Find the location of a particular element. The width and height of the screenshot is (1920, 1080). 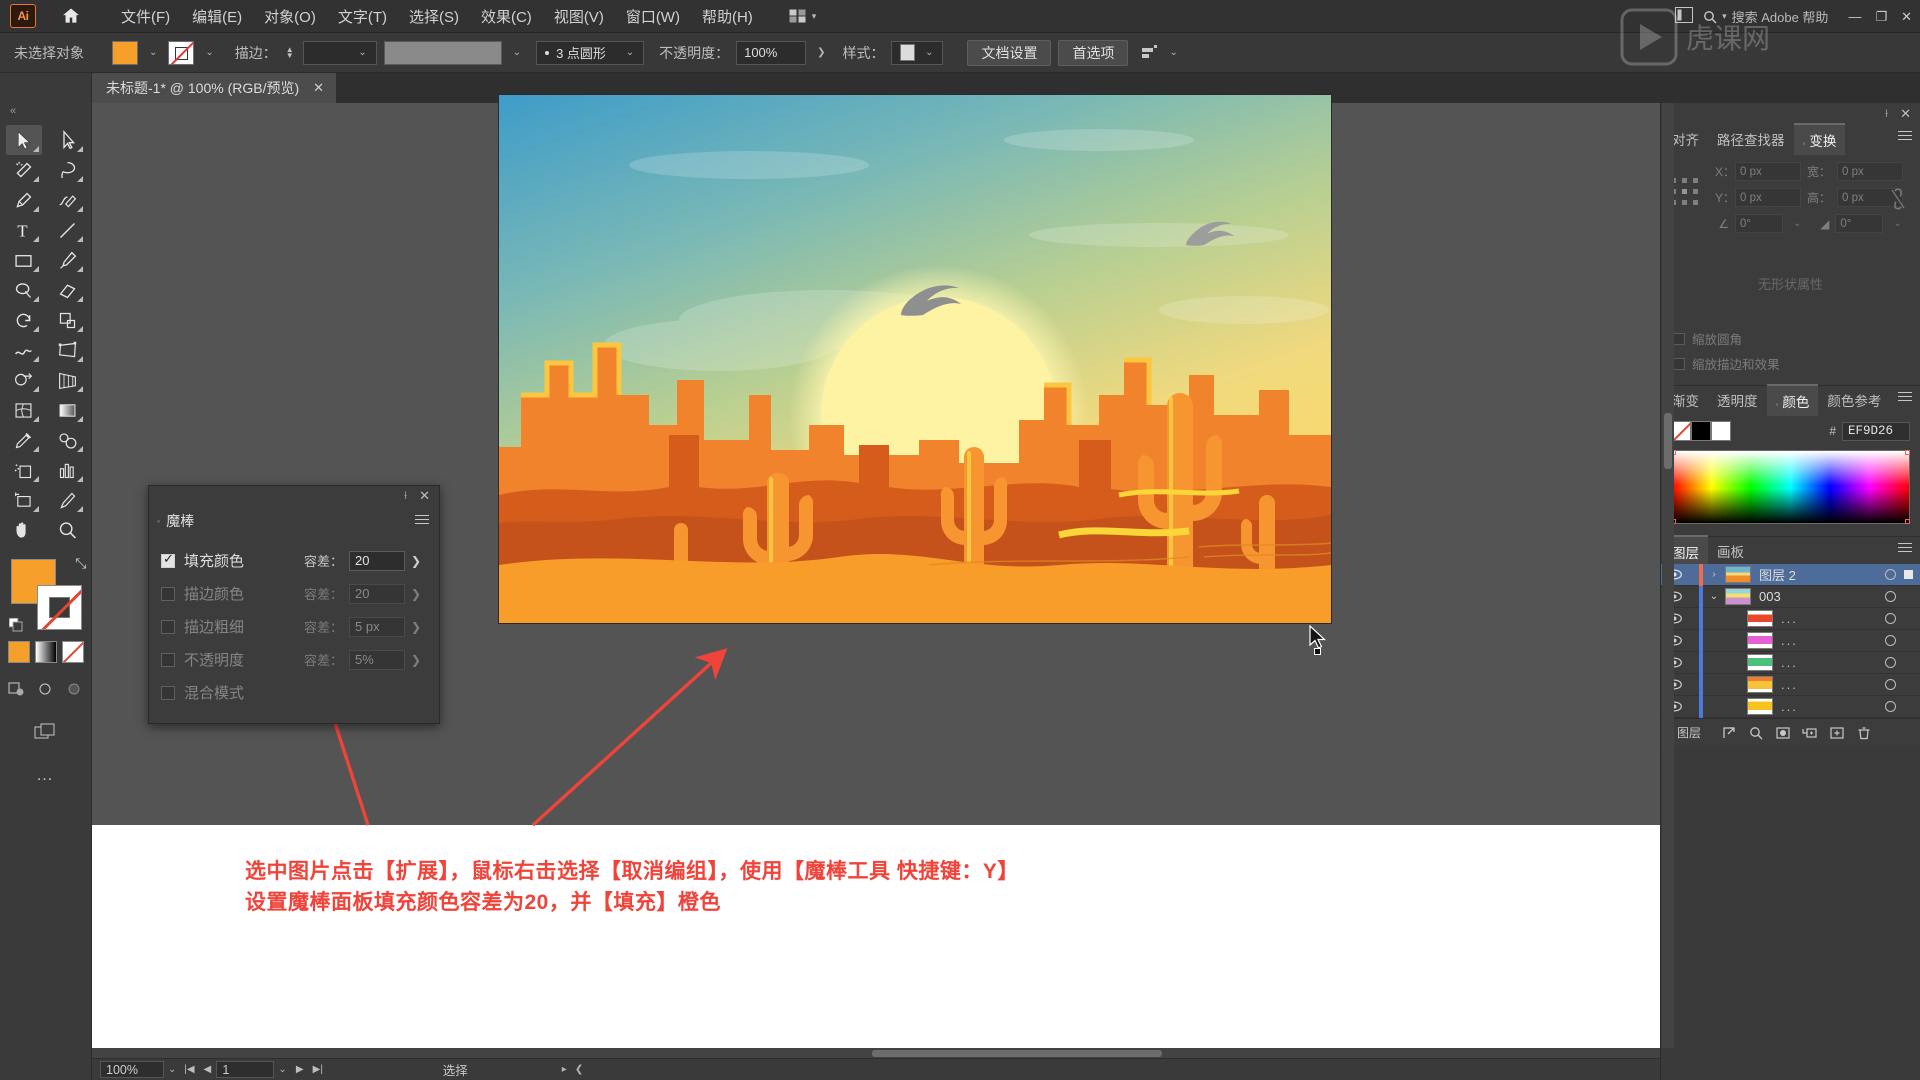

blend-tool is located at coordinates (68, 440).